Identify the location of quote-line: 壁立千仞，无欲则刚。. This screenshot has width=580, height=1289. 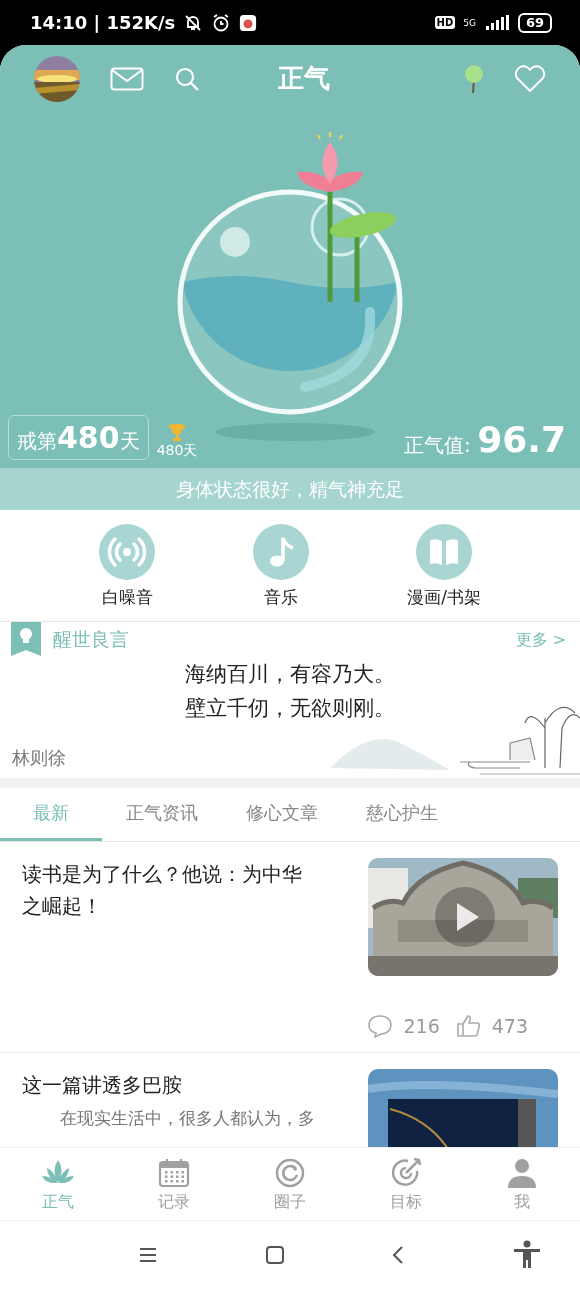
(290, 708).